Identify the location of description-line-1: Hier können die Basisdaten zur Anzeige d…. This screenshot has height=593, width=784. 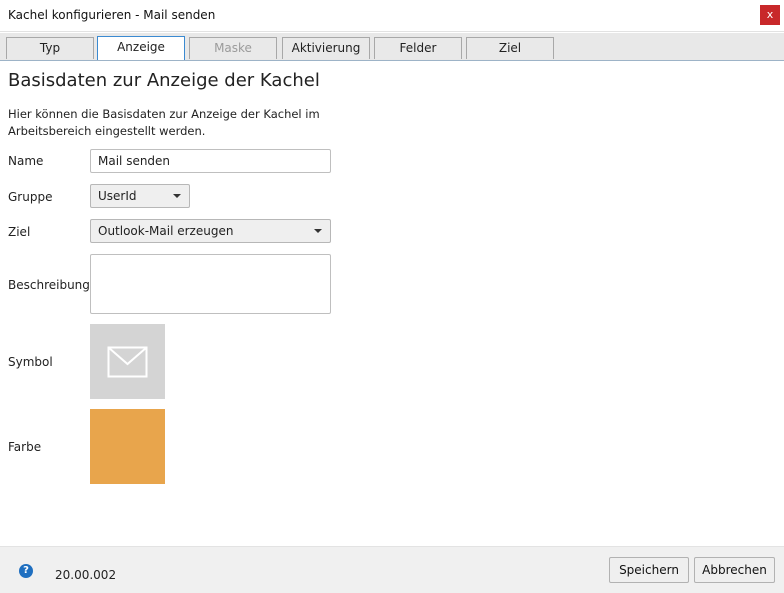
(164, 114).